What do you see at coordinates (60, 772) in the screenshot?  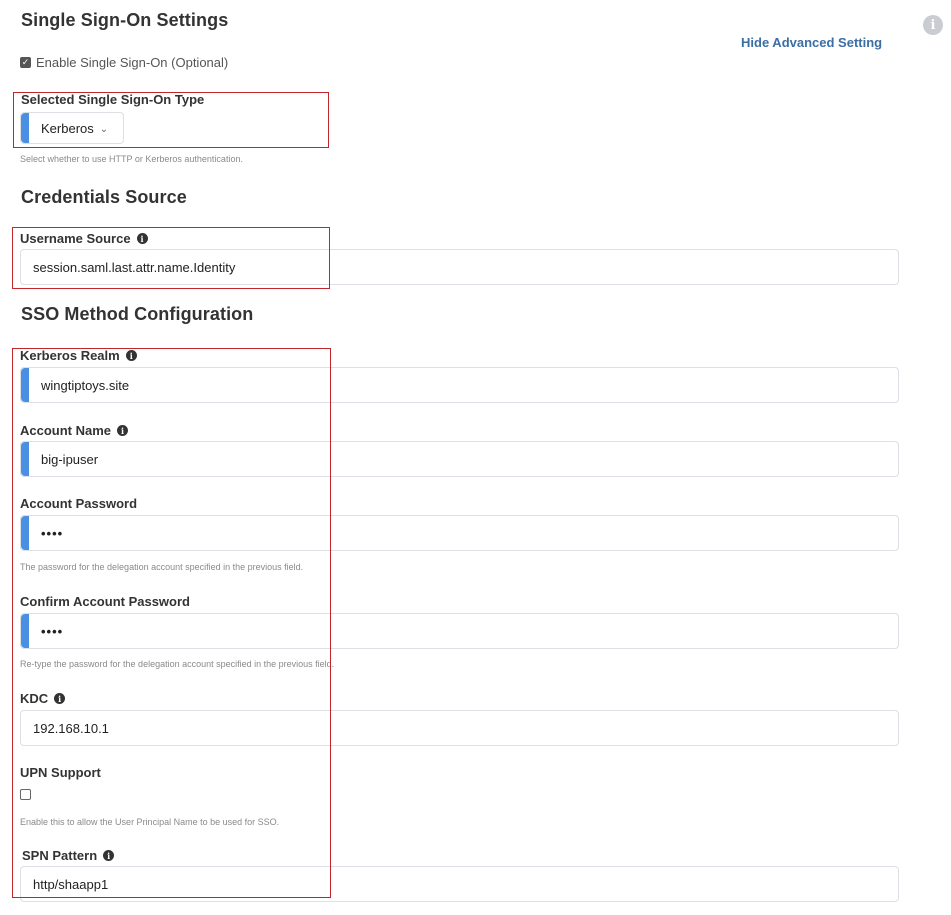 I see `upn-support-label: UPN Support` at bounding box center [60, 772].